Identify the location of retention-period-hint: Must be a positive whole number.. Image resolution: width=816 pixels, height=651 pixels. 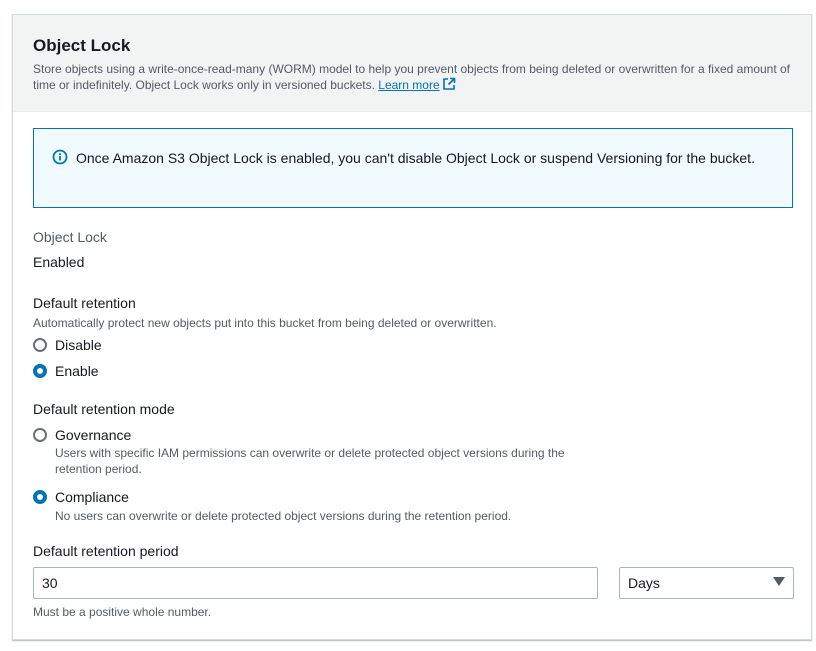
(122, 612).